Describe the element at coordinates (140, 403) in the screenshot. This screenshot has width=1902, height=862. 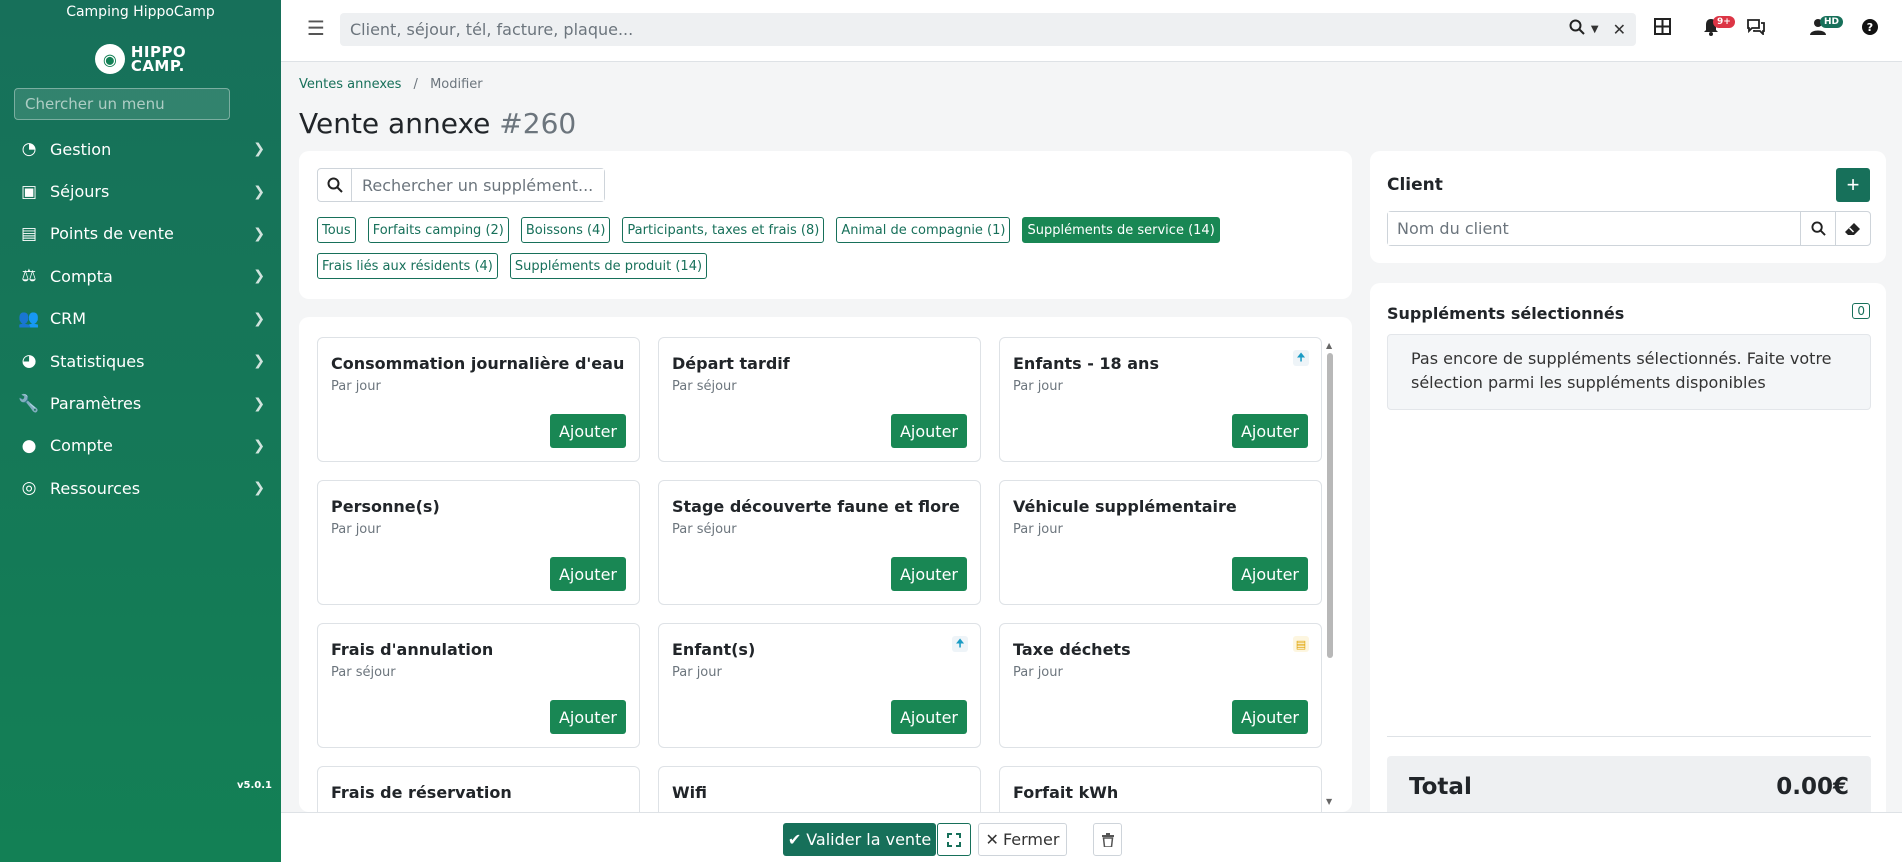
I see `sidebar-item-paramètres: 🔧 Paramètres ❯` at that location.